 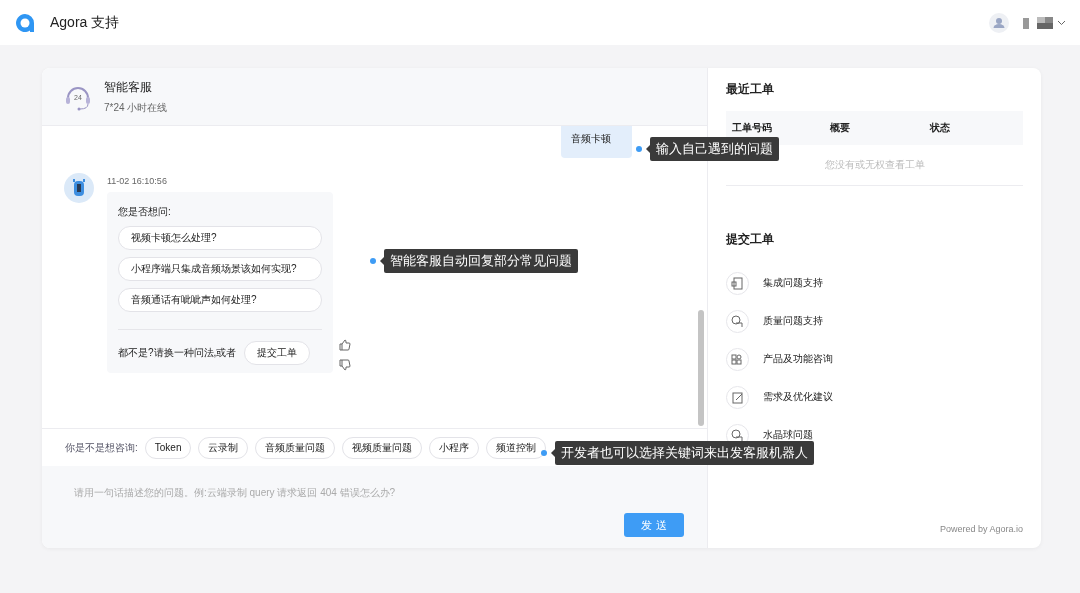 What do you see at coordinates (793, 321) in the screenshot?
I see `ticket-type-link: 质量问题支持` at bounding box center [793, 321].